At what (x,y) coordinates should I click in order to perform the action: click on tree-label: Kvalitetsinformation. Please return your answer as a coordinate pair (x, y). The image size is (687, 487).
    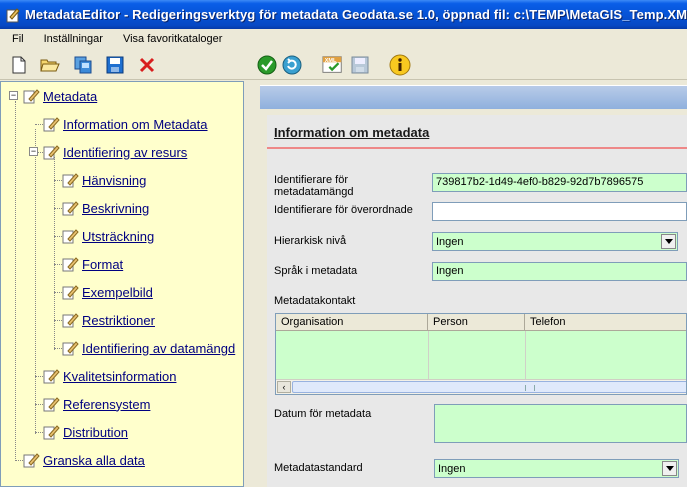
    Looking at the image, I should click on (120, 376).